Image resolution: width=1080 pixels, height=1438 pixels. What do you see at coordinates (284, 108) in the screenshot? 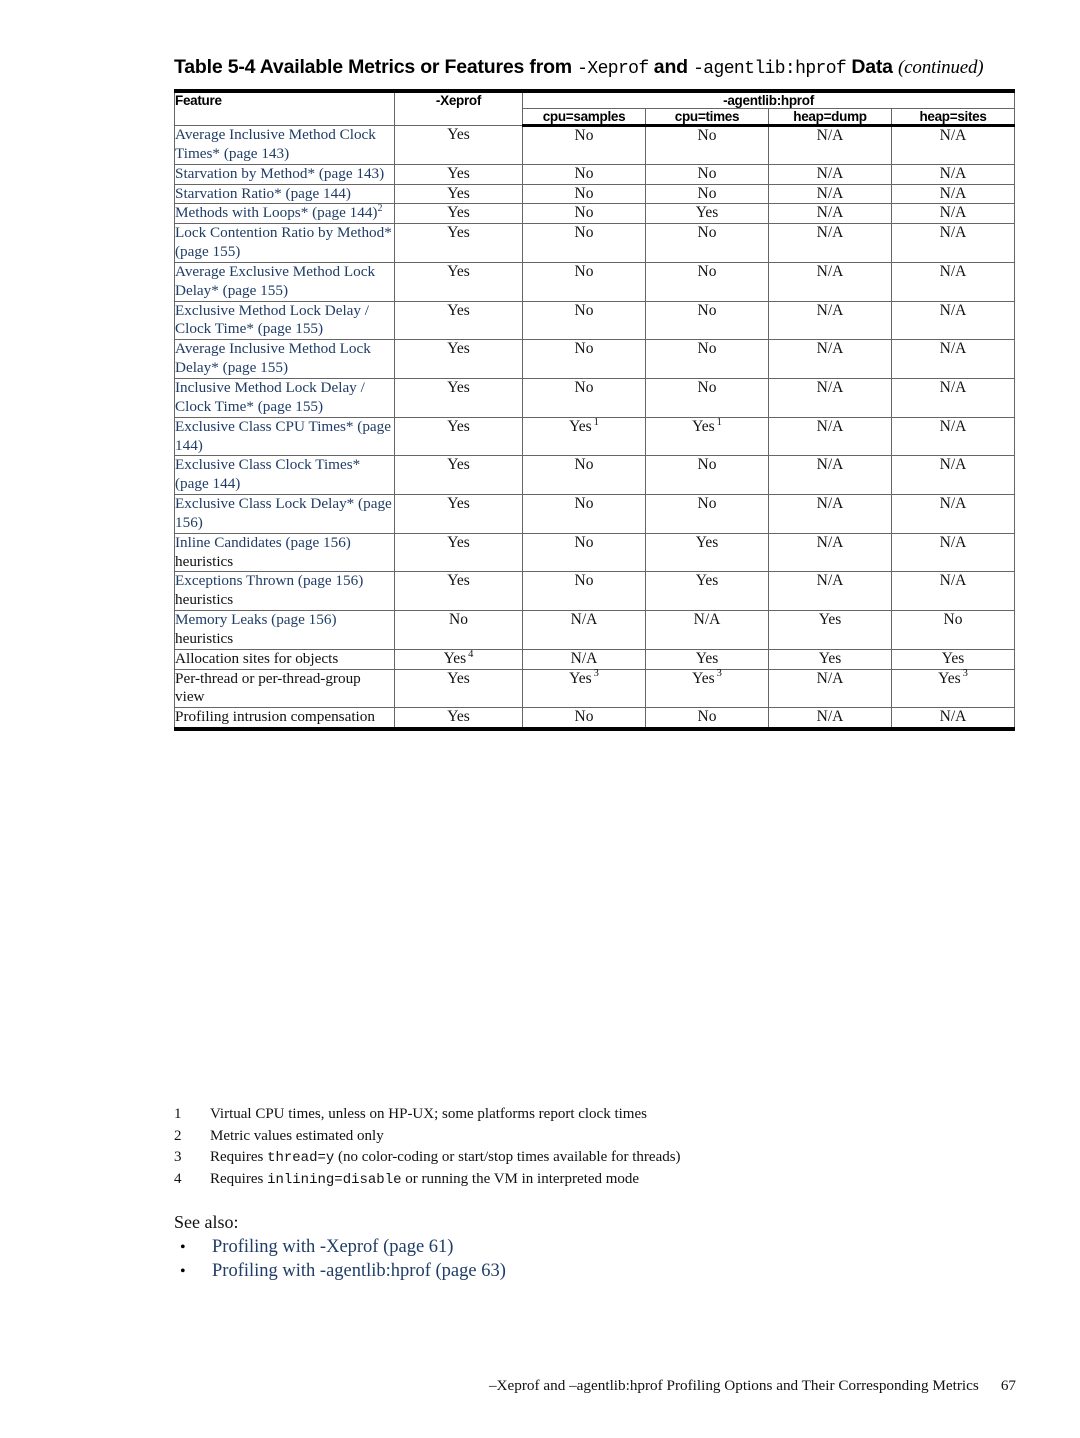
I see `header-feature: Feature` at bounding box center [284, 108].